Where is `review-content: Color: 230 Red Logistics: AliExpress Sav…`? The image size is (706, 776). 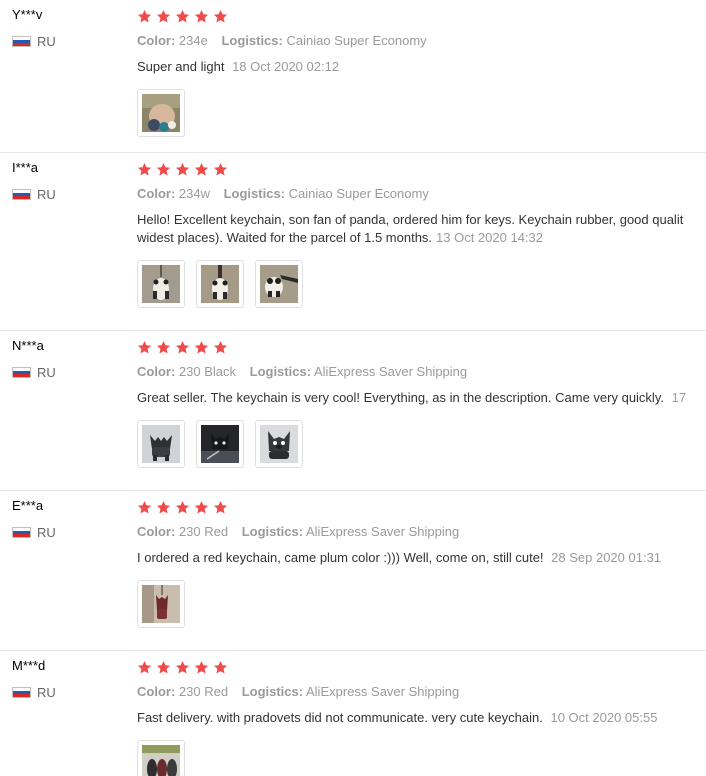
review-content: Color: 230 Red Logistics: AliExpress Sav… is located at coordinates (421, 563).